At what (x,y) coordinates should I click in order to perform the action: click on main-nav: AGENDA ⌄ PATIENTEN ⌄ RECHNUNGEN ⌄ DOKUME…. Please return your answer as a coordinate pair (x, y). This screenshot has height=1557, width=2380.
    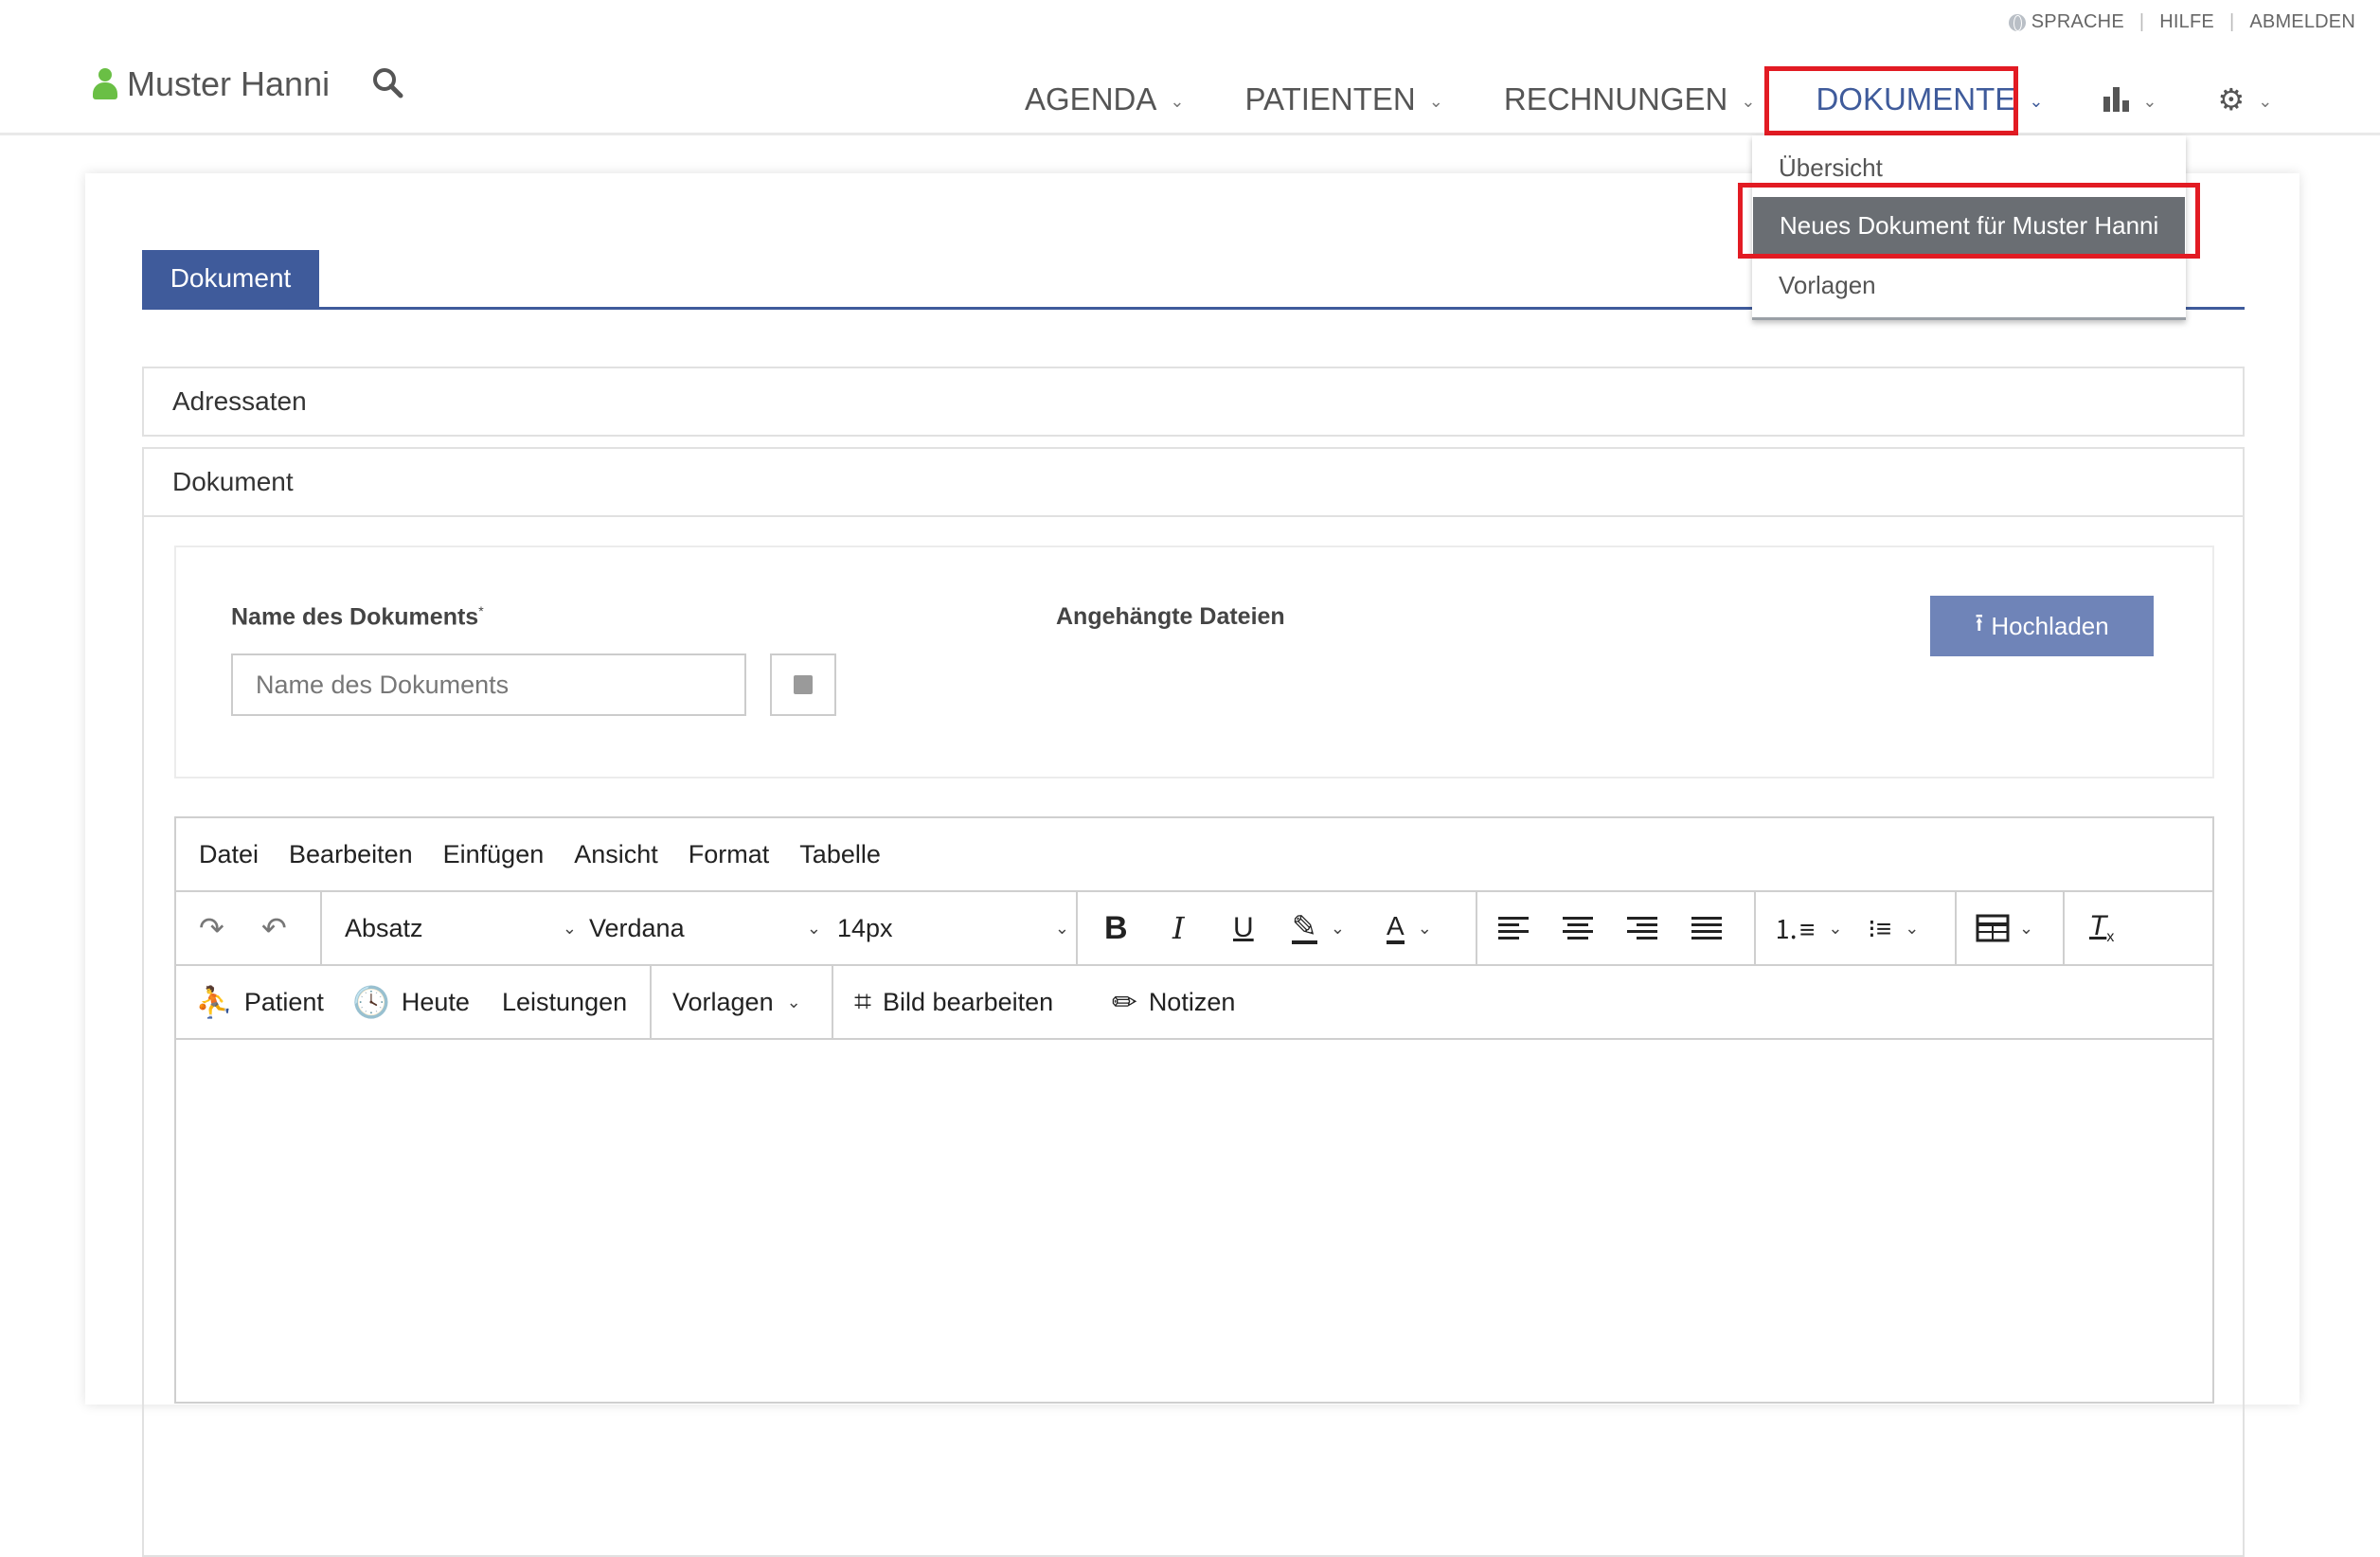
    Looking at the image, I should click on (1648, 99).